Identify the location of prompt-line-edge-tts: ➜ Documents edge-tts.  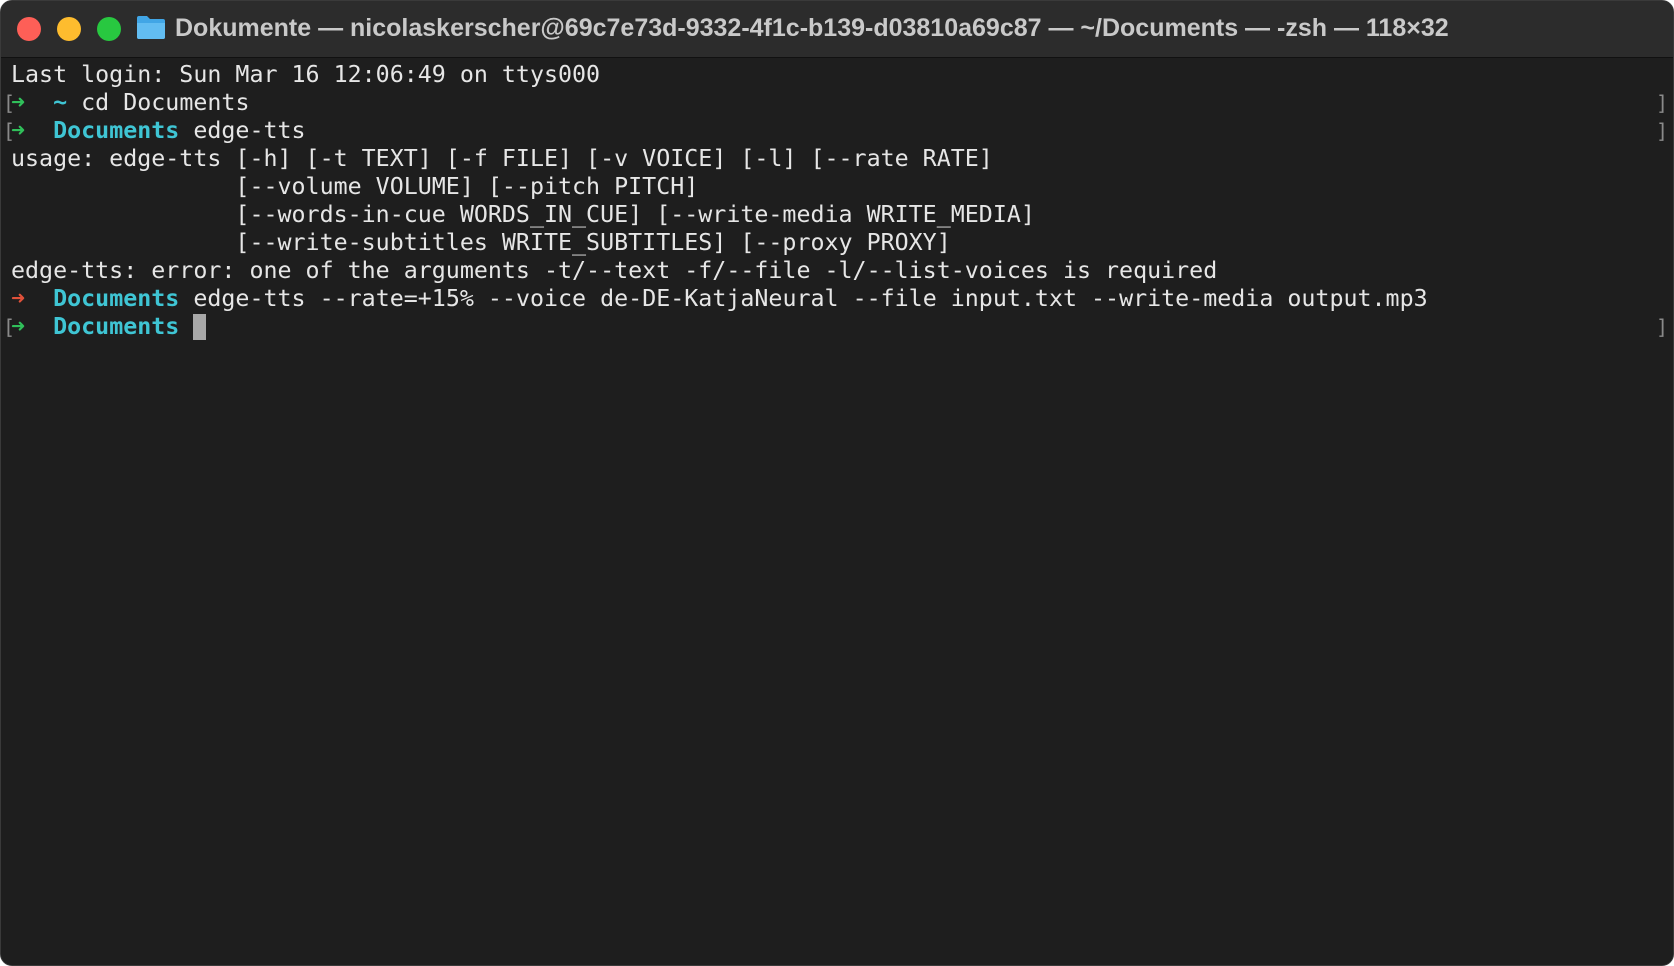
(158, 131).